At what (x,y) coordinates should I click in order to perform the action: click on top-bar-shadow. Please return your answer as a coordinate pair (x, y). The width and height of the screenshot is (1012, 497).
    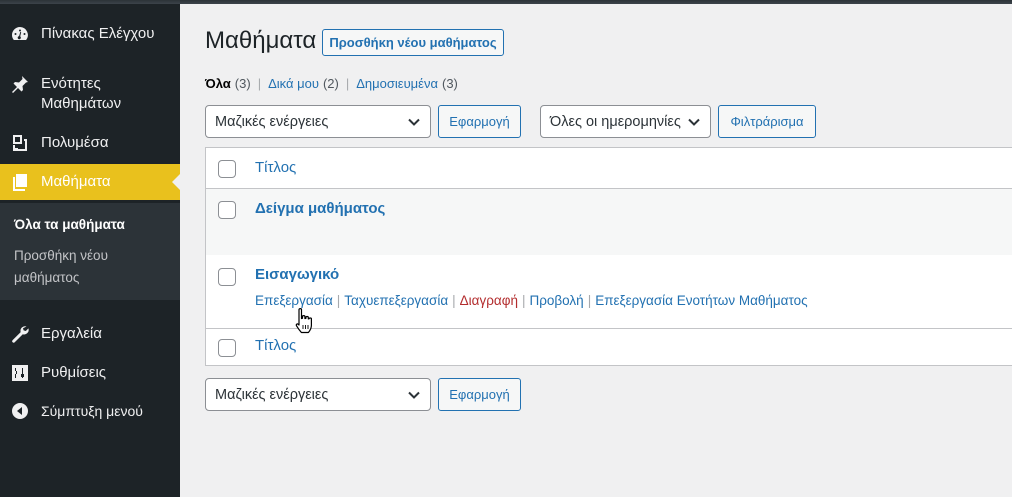
    Looking at the image, I should click on (506, 2).